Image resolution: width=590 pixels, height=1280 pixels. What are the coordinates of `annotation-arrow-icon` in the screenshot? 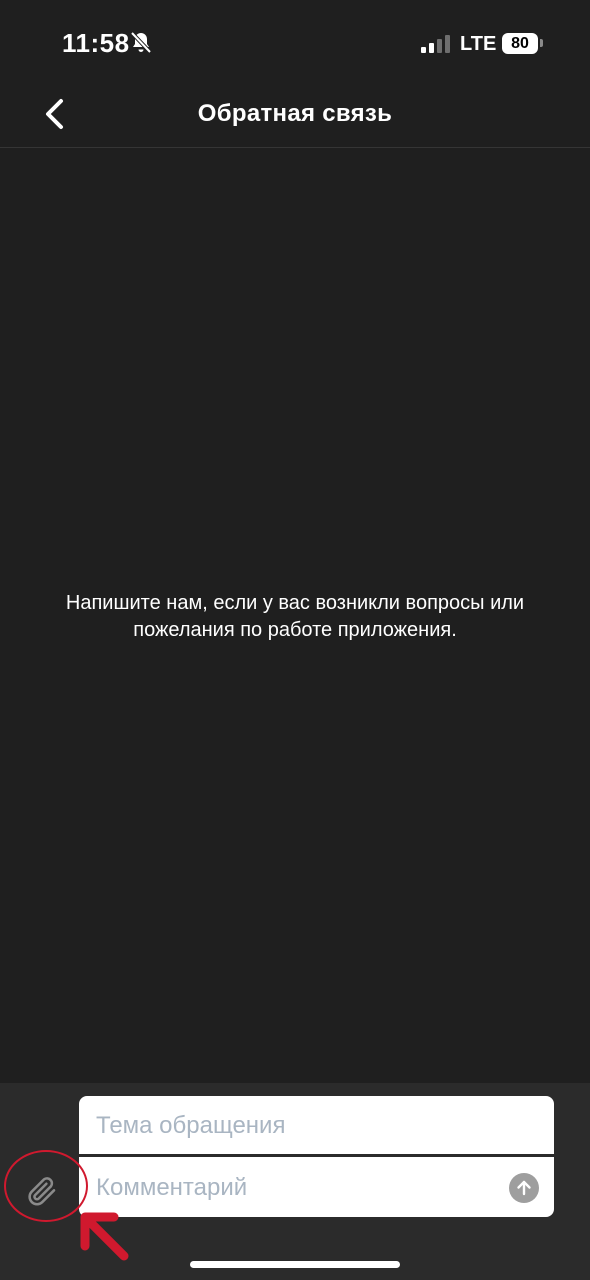 It's located at (104, 1236).